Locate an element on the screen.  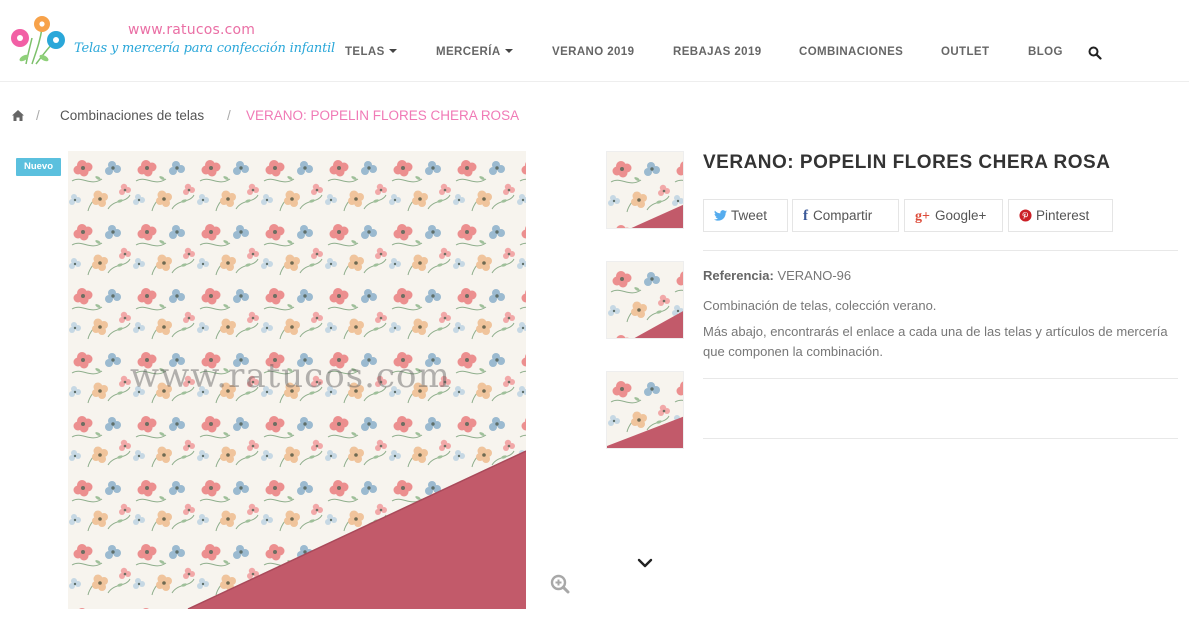
nav-item-telas: TELAS is located at coordinates (371, 52).